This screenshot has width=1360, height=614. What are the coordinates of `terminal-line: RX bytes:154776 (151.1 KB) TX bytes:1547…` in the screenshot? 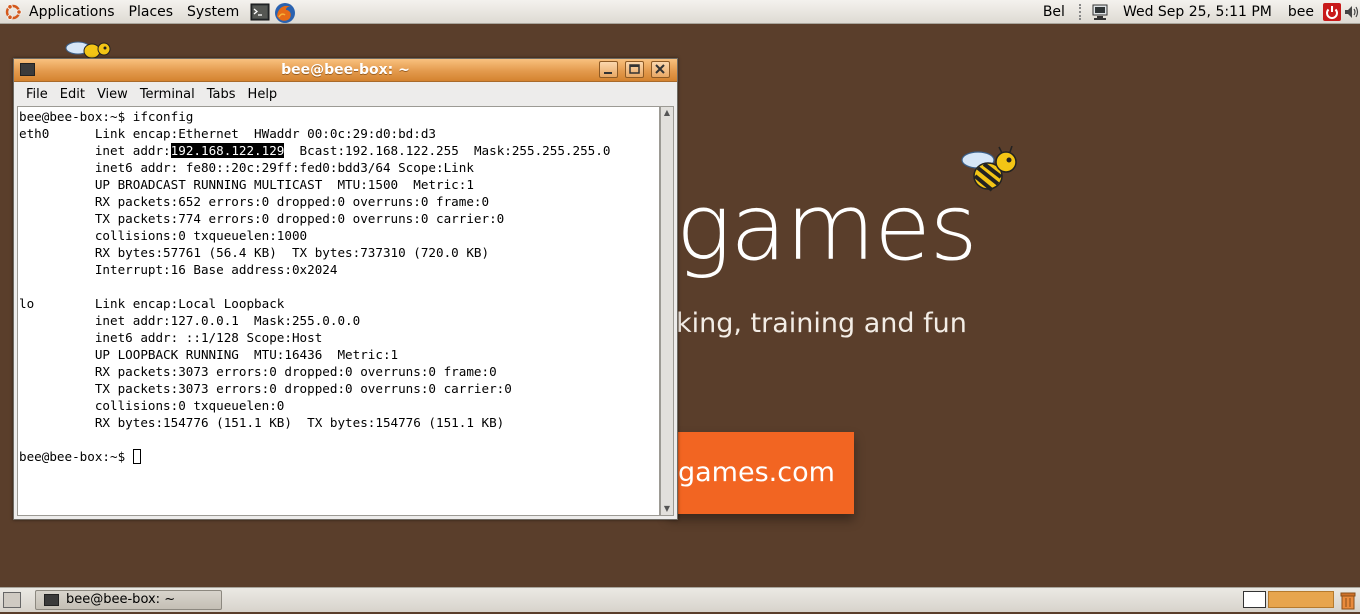 It's located at (262, 422).